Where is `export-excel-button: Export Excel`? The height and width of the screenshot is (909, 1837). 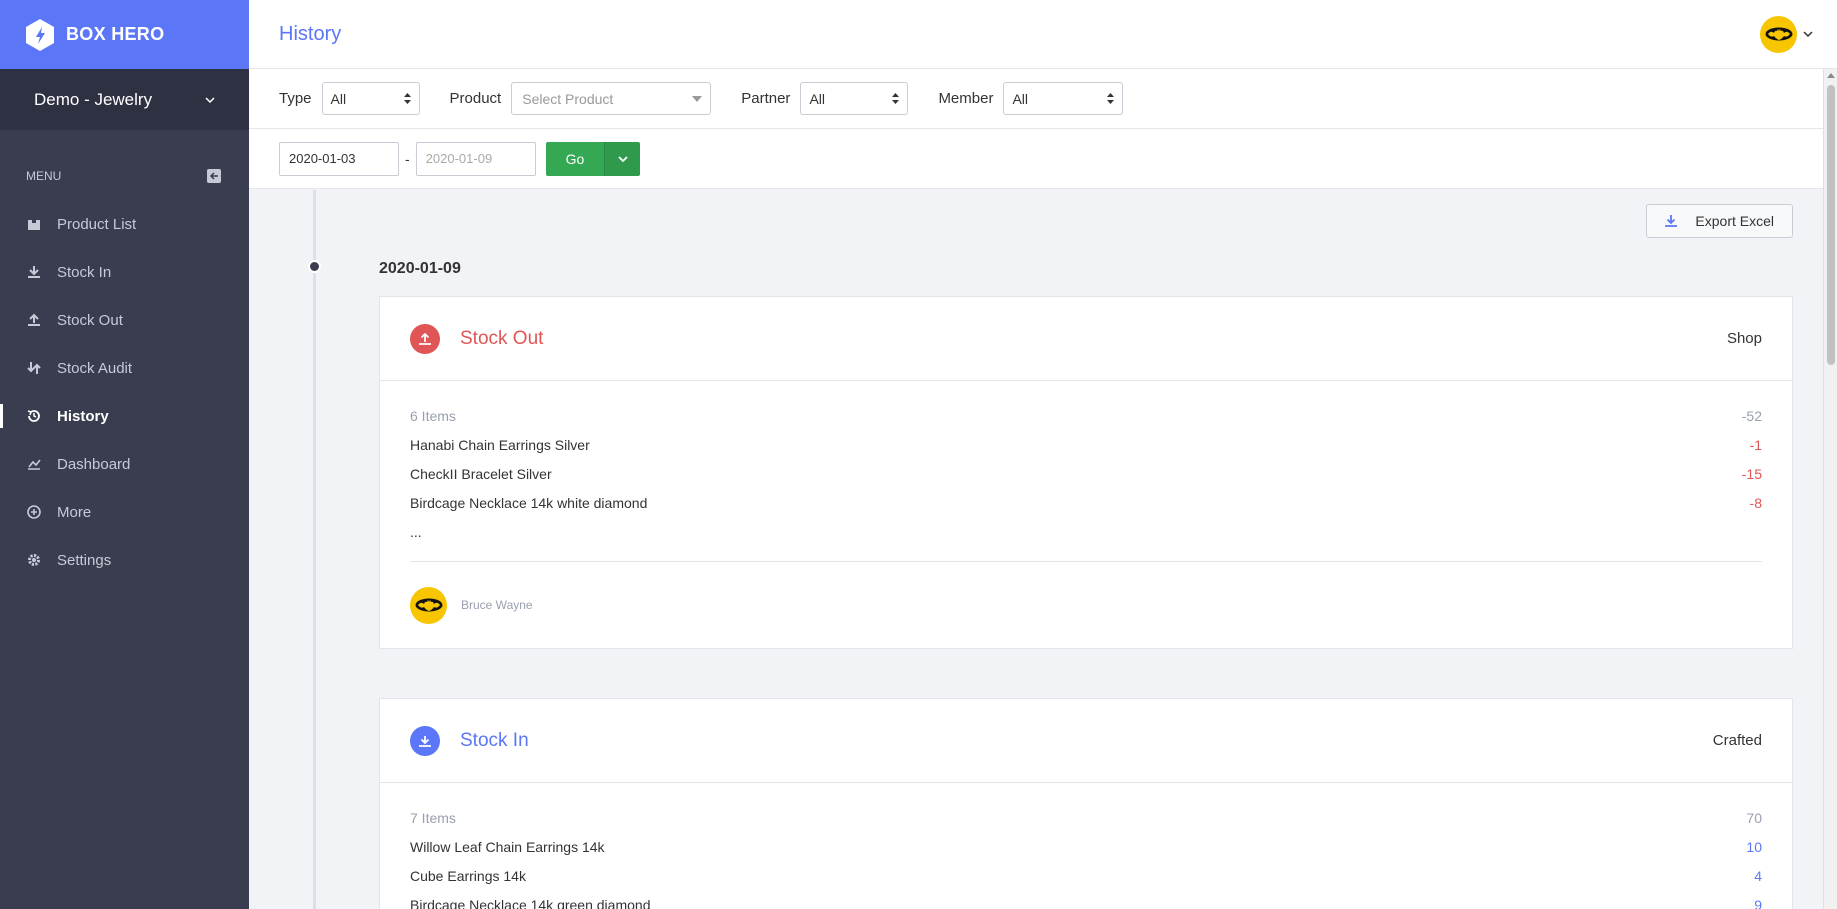
export-excel-button: Export Excel is located at coordinates (1719, 221).